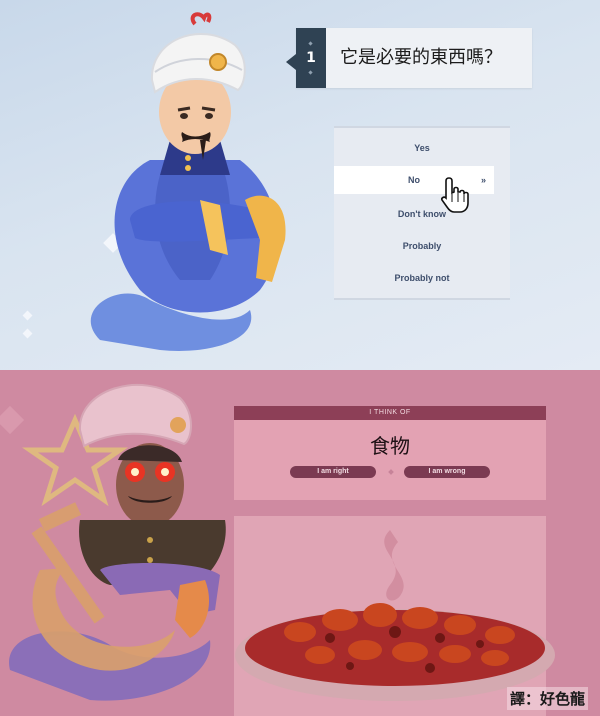 Image resolution: width=600 pixels, height=716 pixels. What do you see at coordinates (333, 472) in the screenshot?
I see `i-am-right-button: I am right` at bounding box center [333, 472].